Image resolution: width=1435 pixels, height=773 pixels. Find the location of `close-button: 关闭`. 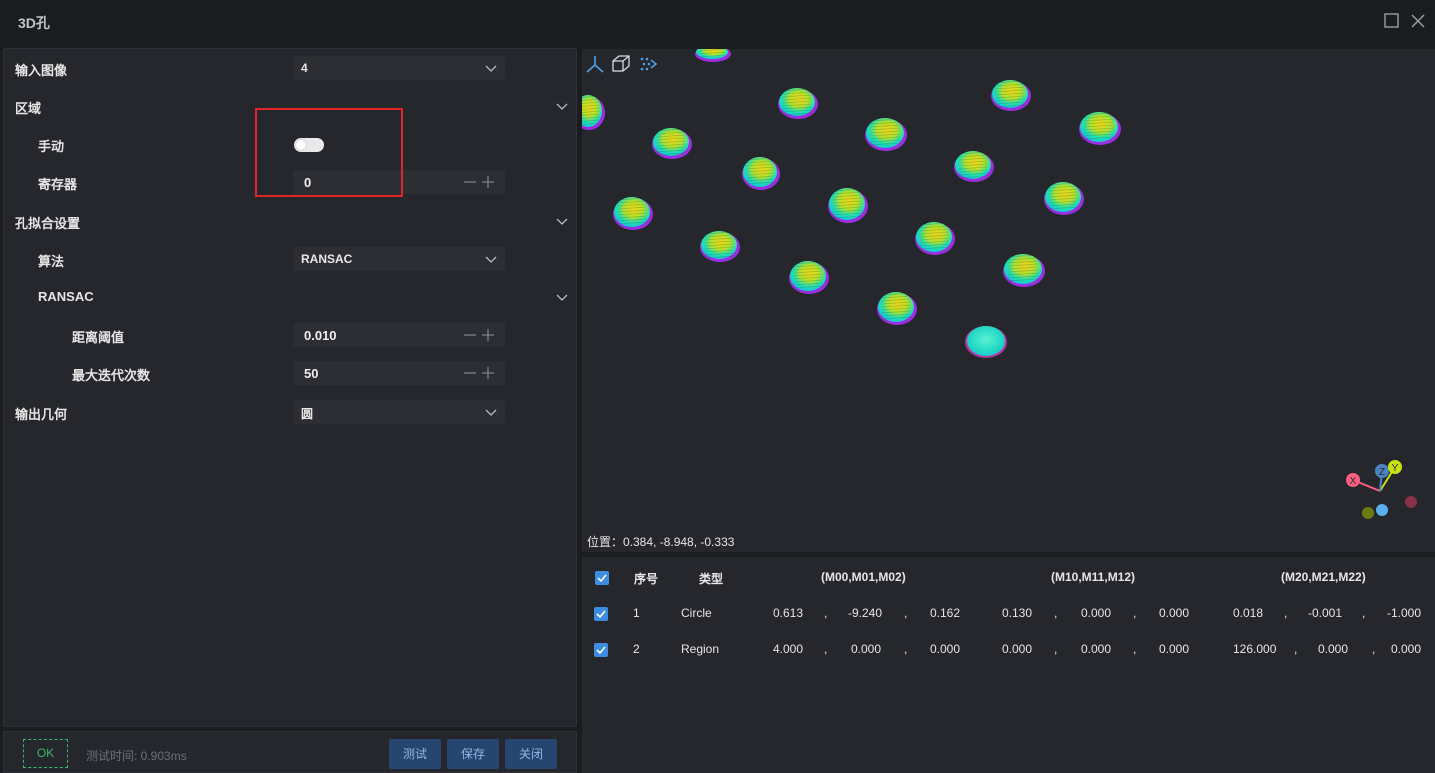

close-button: 关闭 is located at coordinates (531, 754).